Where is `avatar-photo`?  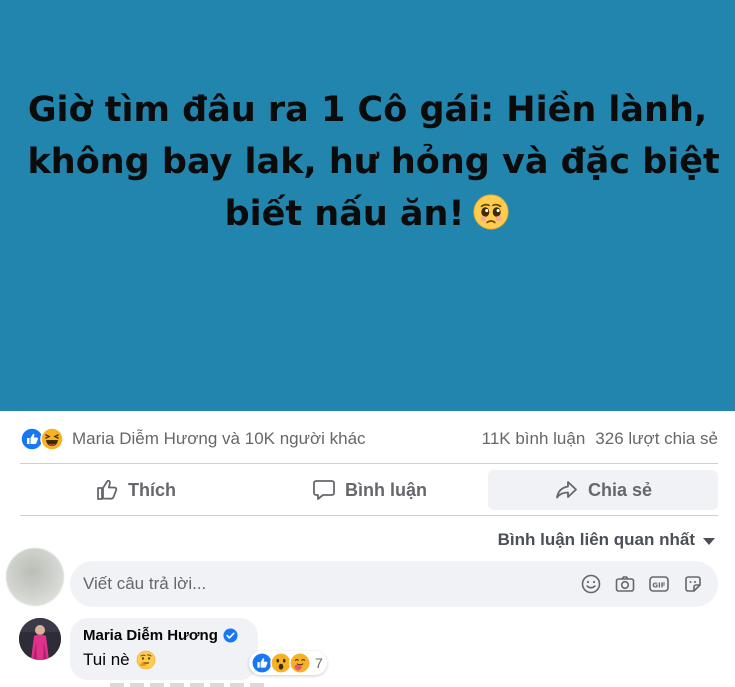 avatar-photo is located at coordinates (40, 639).